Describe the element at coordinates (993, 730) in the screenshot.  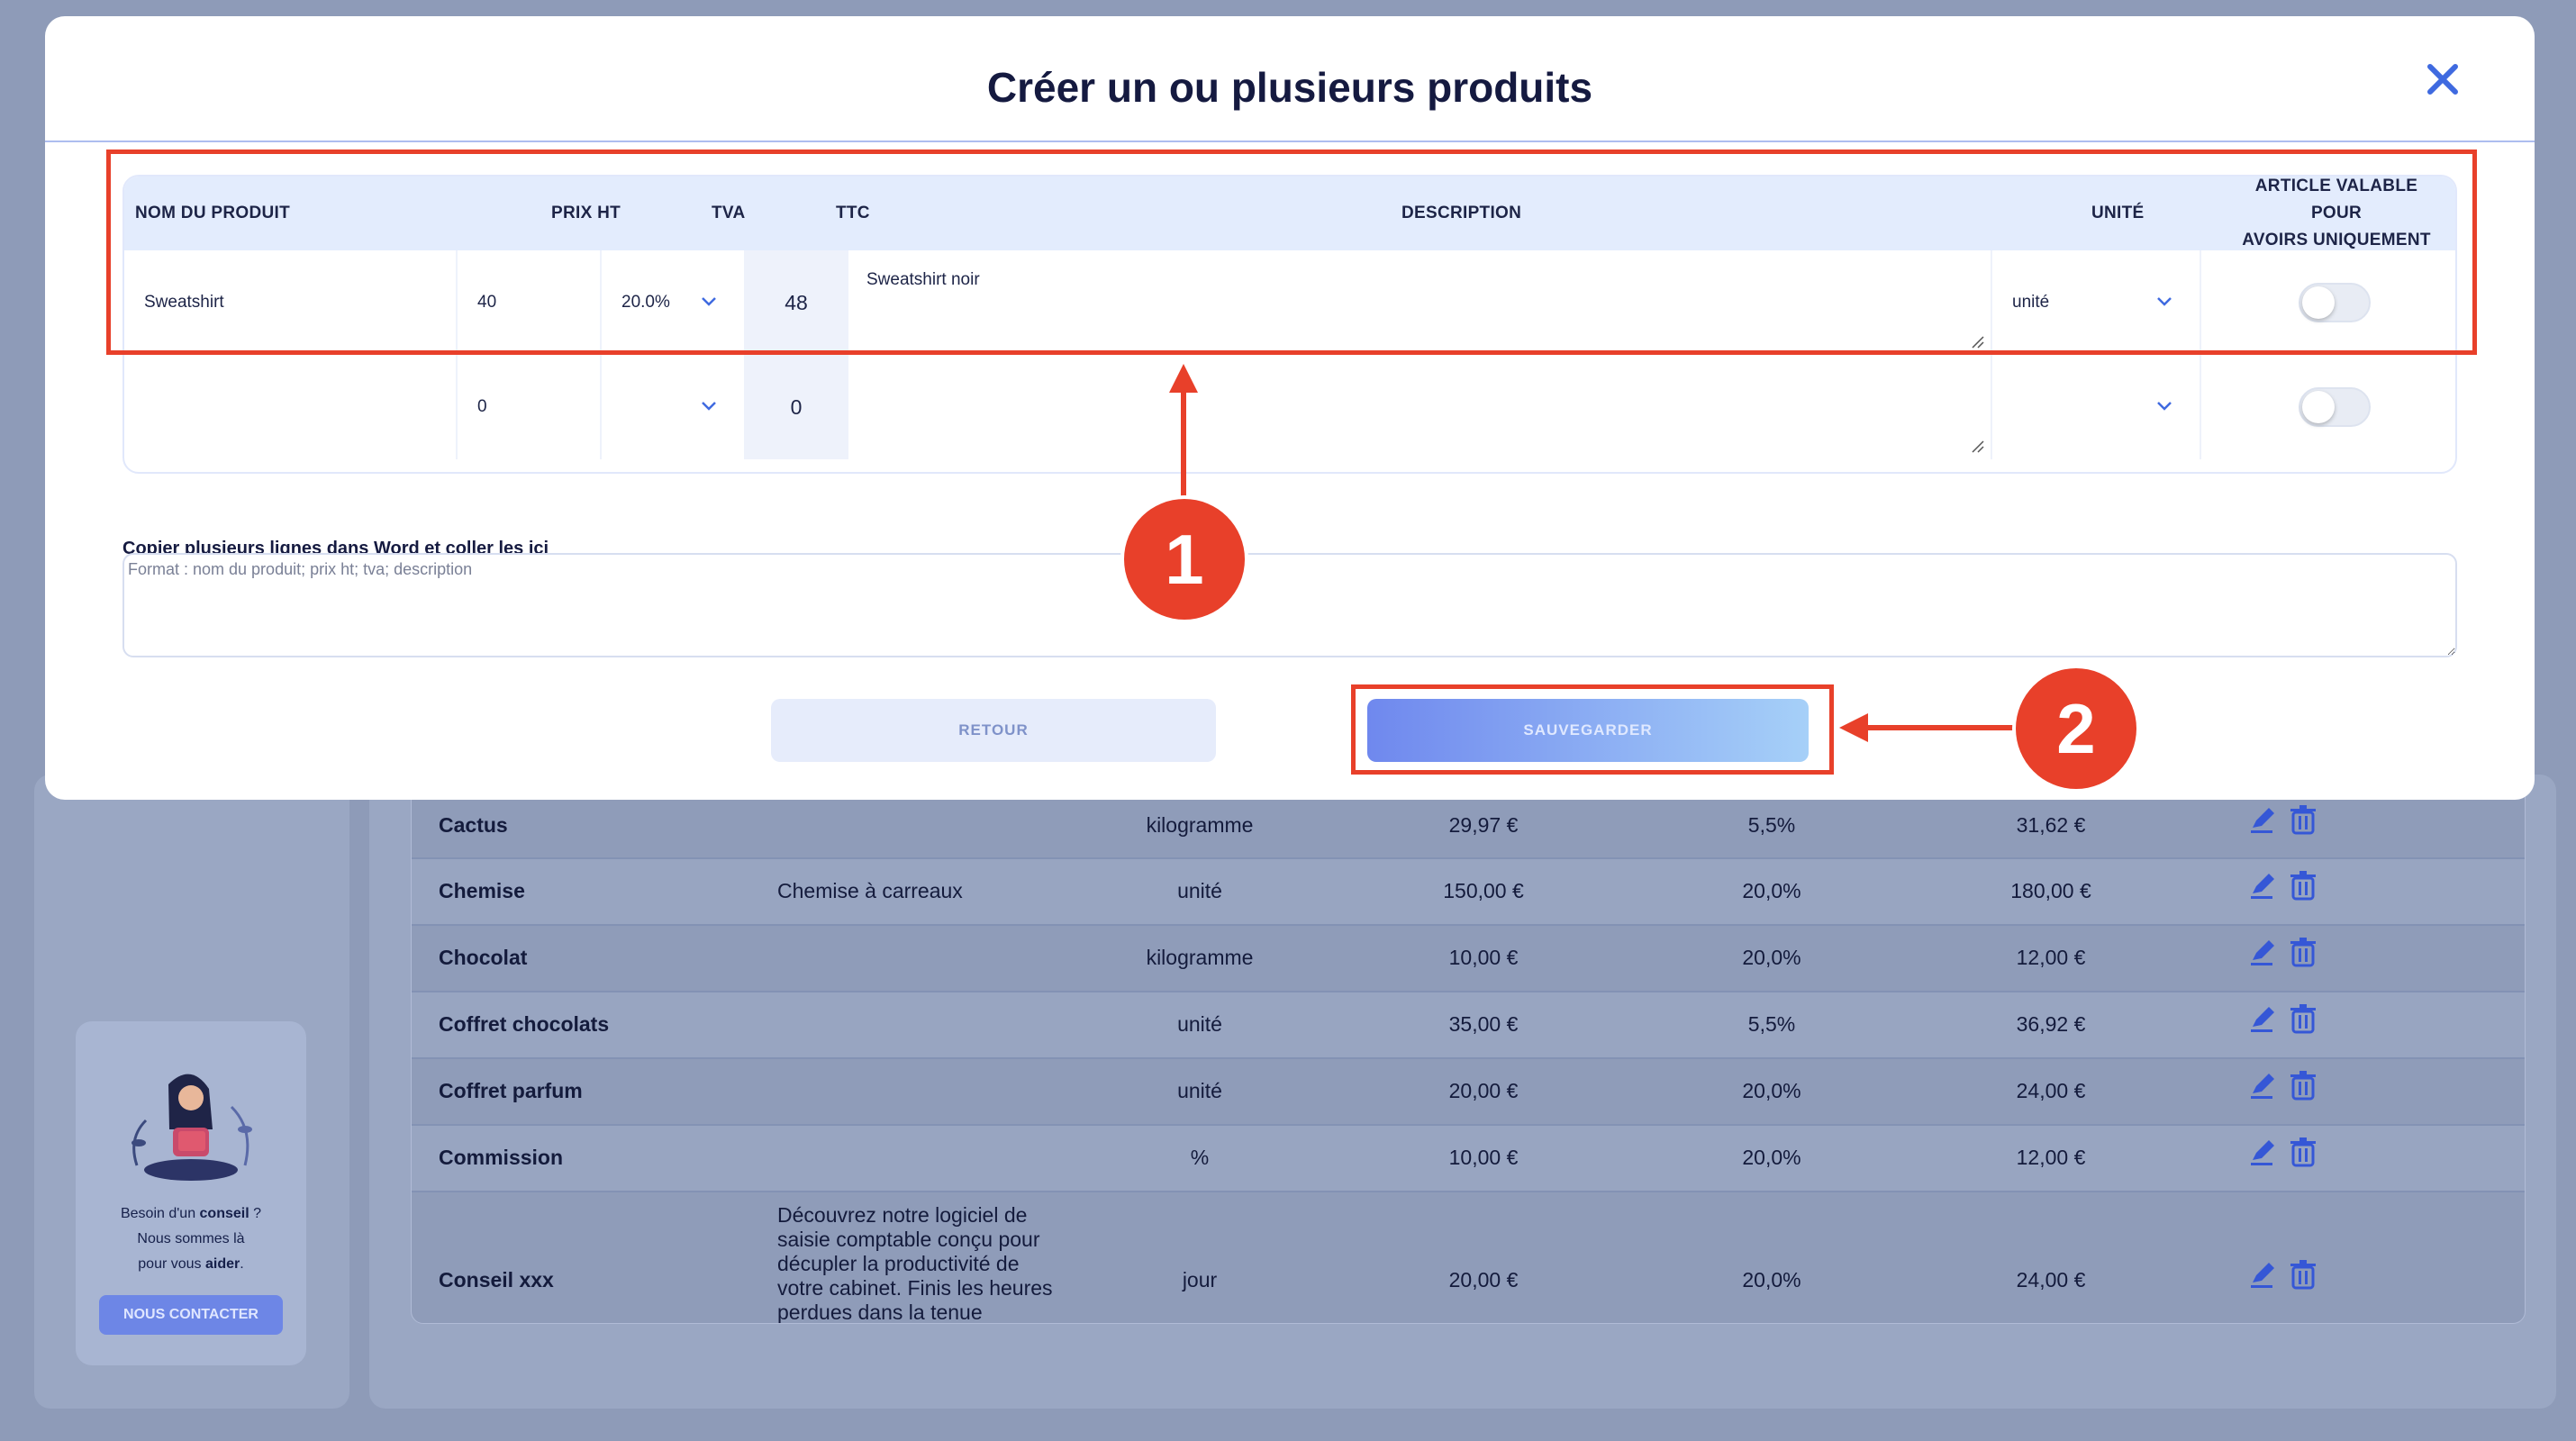
I see `retour-button: RETOUR` at that location.